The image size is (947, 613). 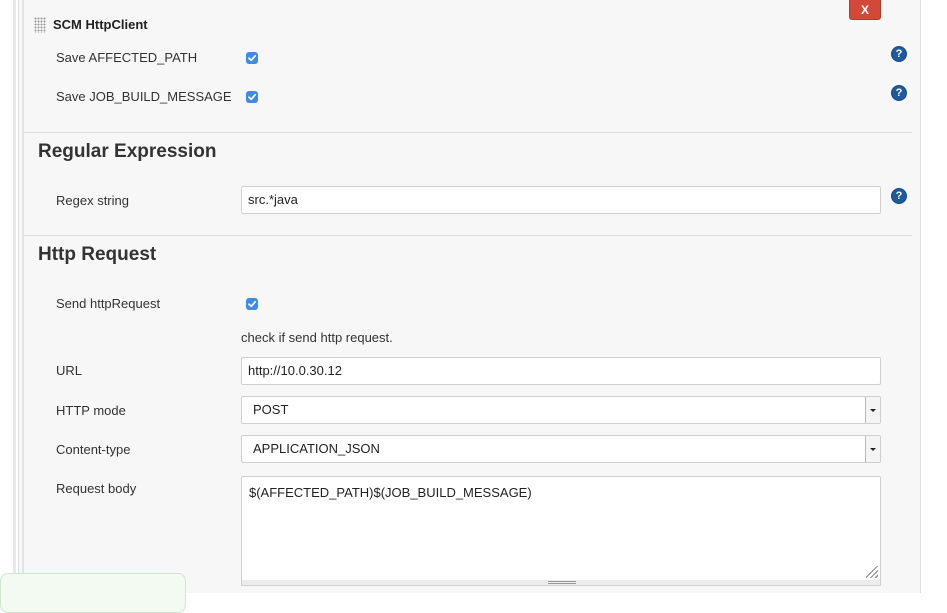 What do you see at coordinates (40, 25) in the screenshot?
I see `drag-handle-icon` at bounding box center [40, 25].